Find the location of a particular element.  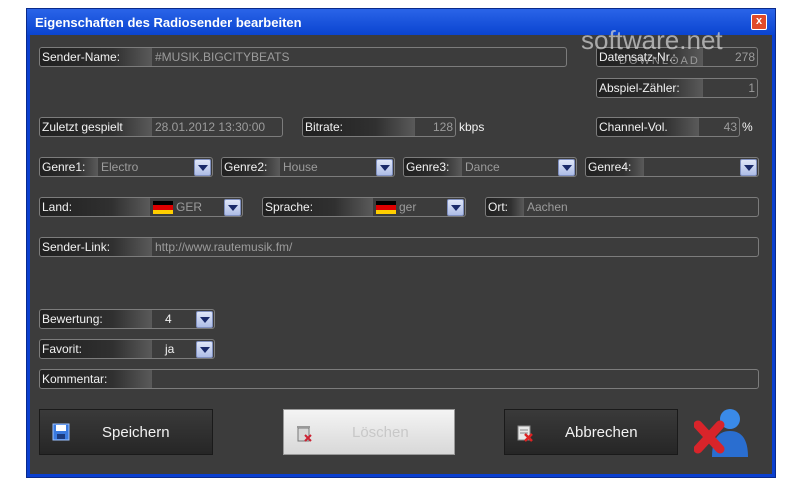

last-played-field: Zuletzt gespielt 28.01.2012 13:30:00 is located at coordinates (161, 127).